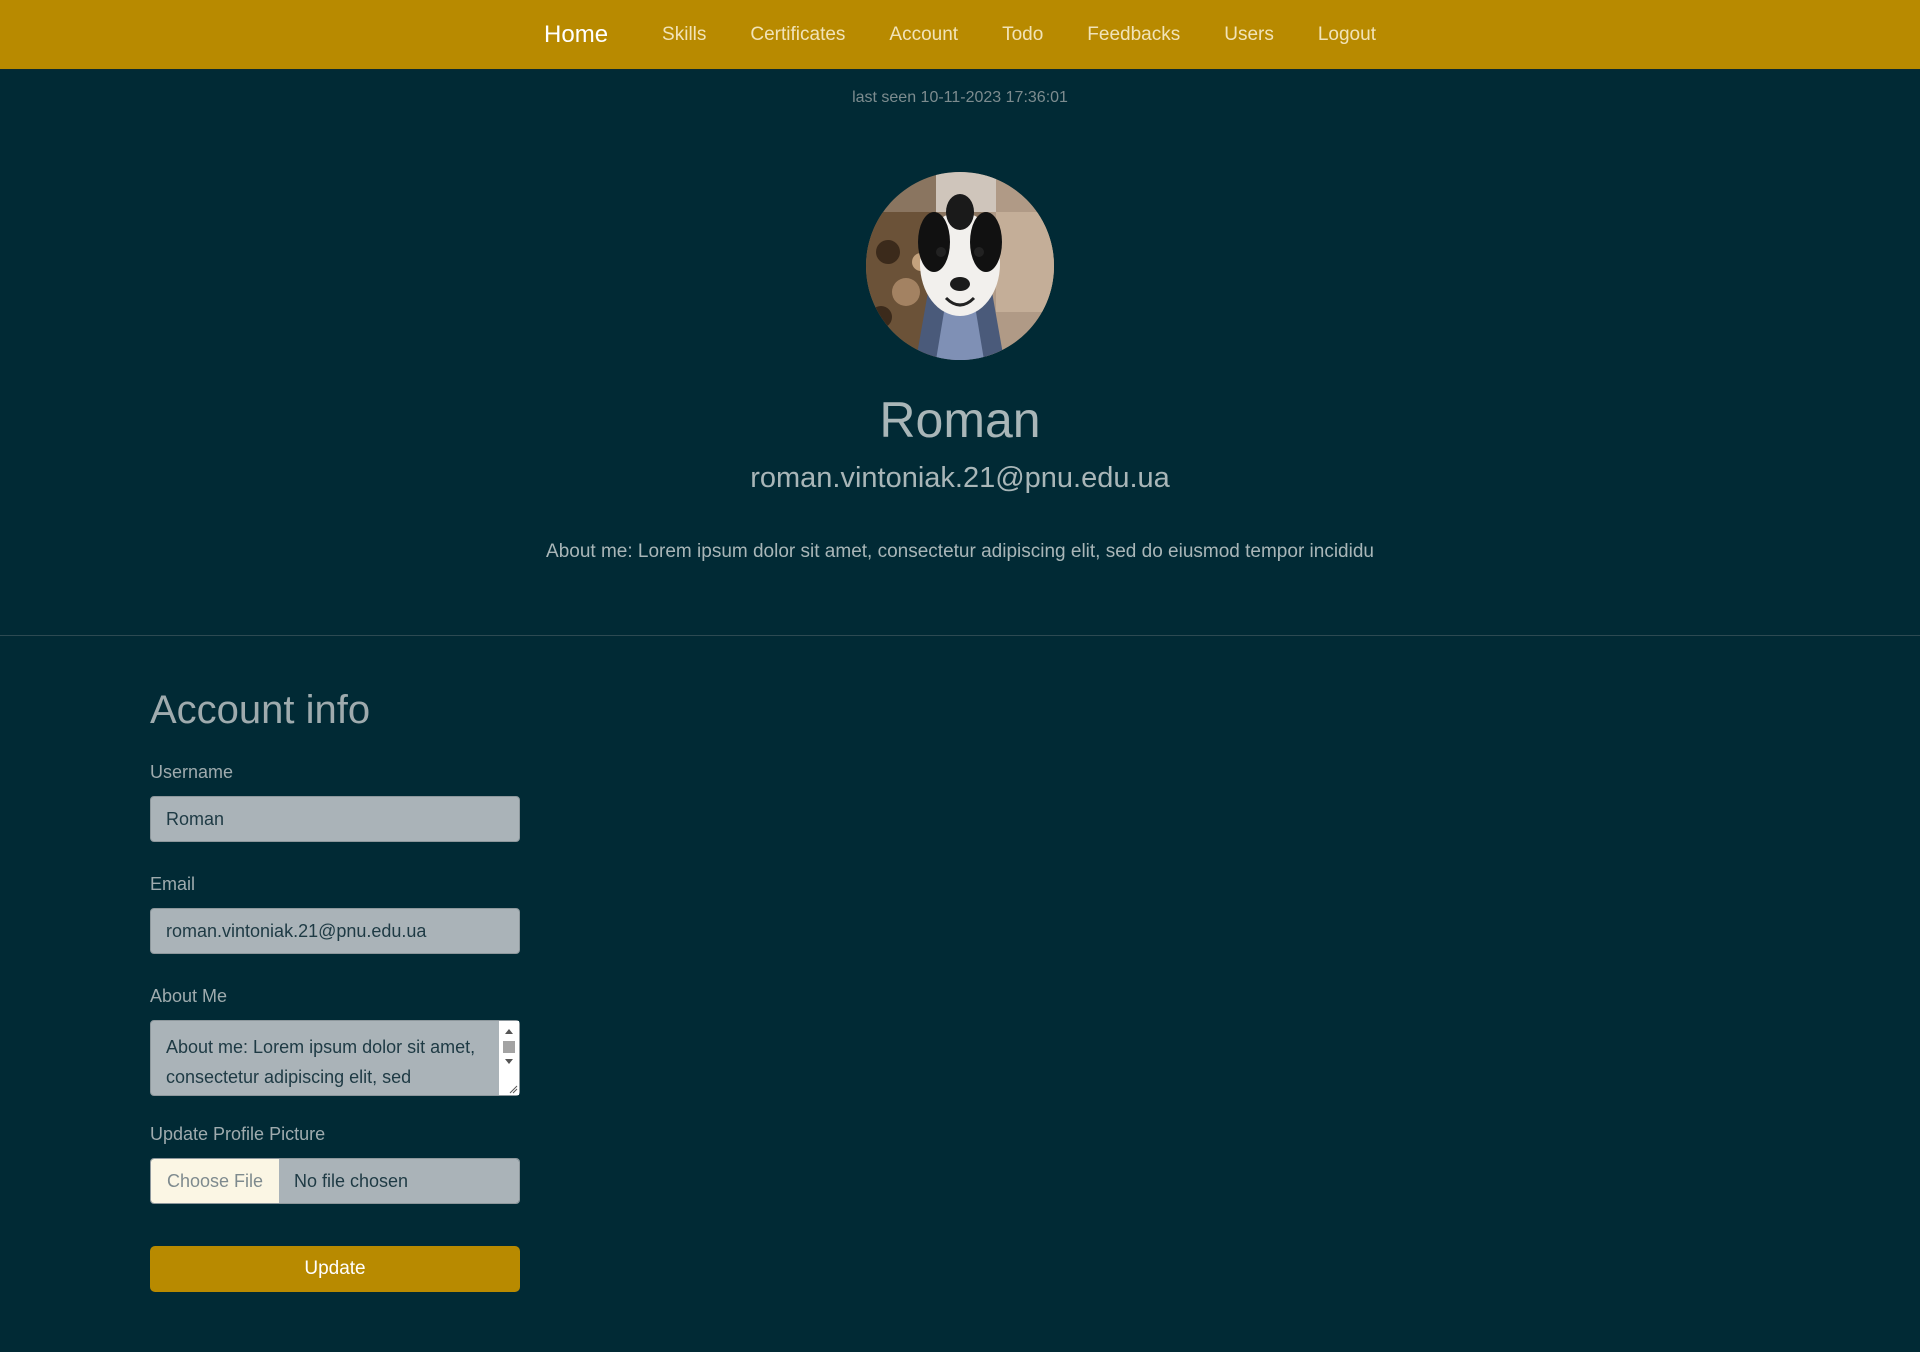  What do you see at coordinates (189, 996) in the screenshot?
I see `about-me-label: About Me` at bounding box center [189, 996].